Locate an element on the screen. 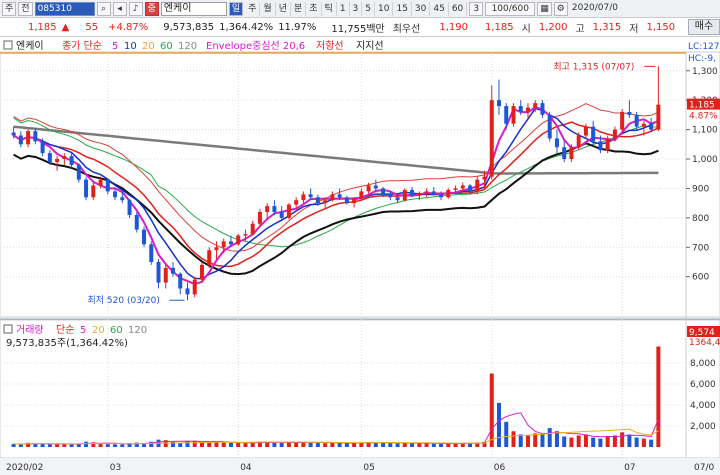 The height and width of the screenshot is (475, 720). open-price: 1,200 is located at coordinates (553, 27).